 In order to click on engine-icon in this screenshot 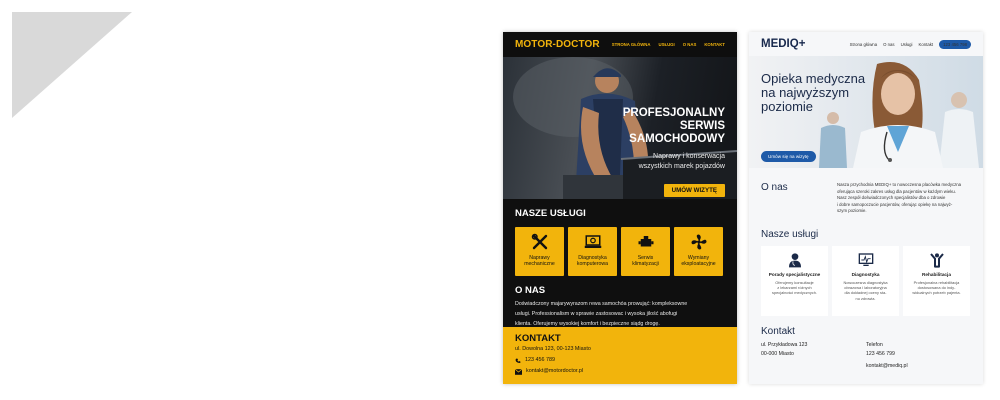, I will do `click(645, 241)`.